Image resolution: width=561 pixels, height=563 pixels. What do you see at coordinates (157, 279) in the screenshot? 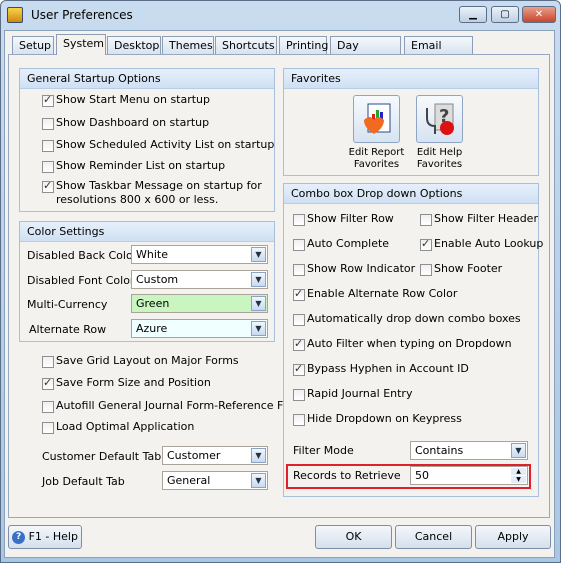
I see `select-value: Custom` at bounding box center [157, 279].